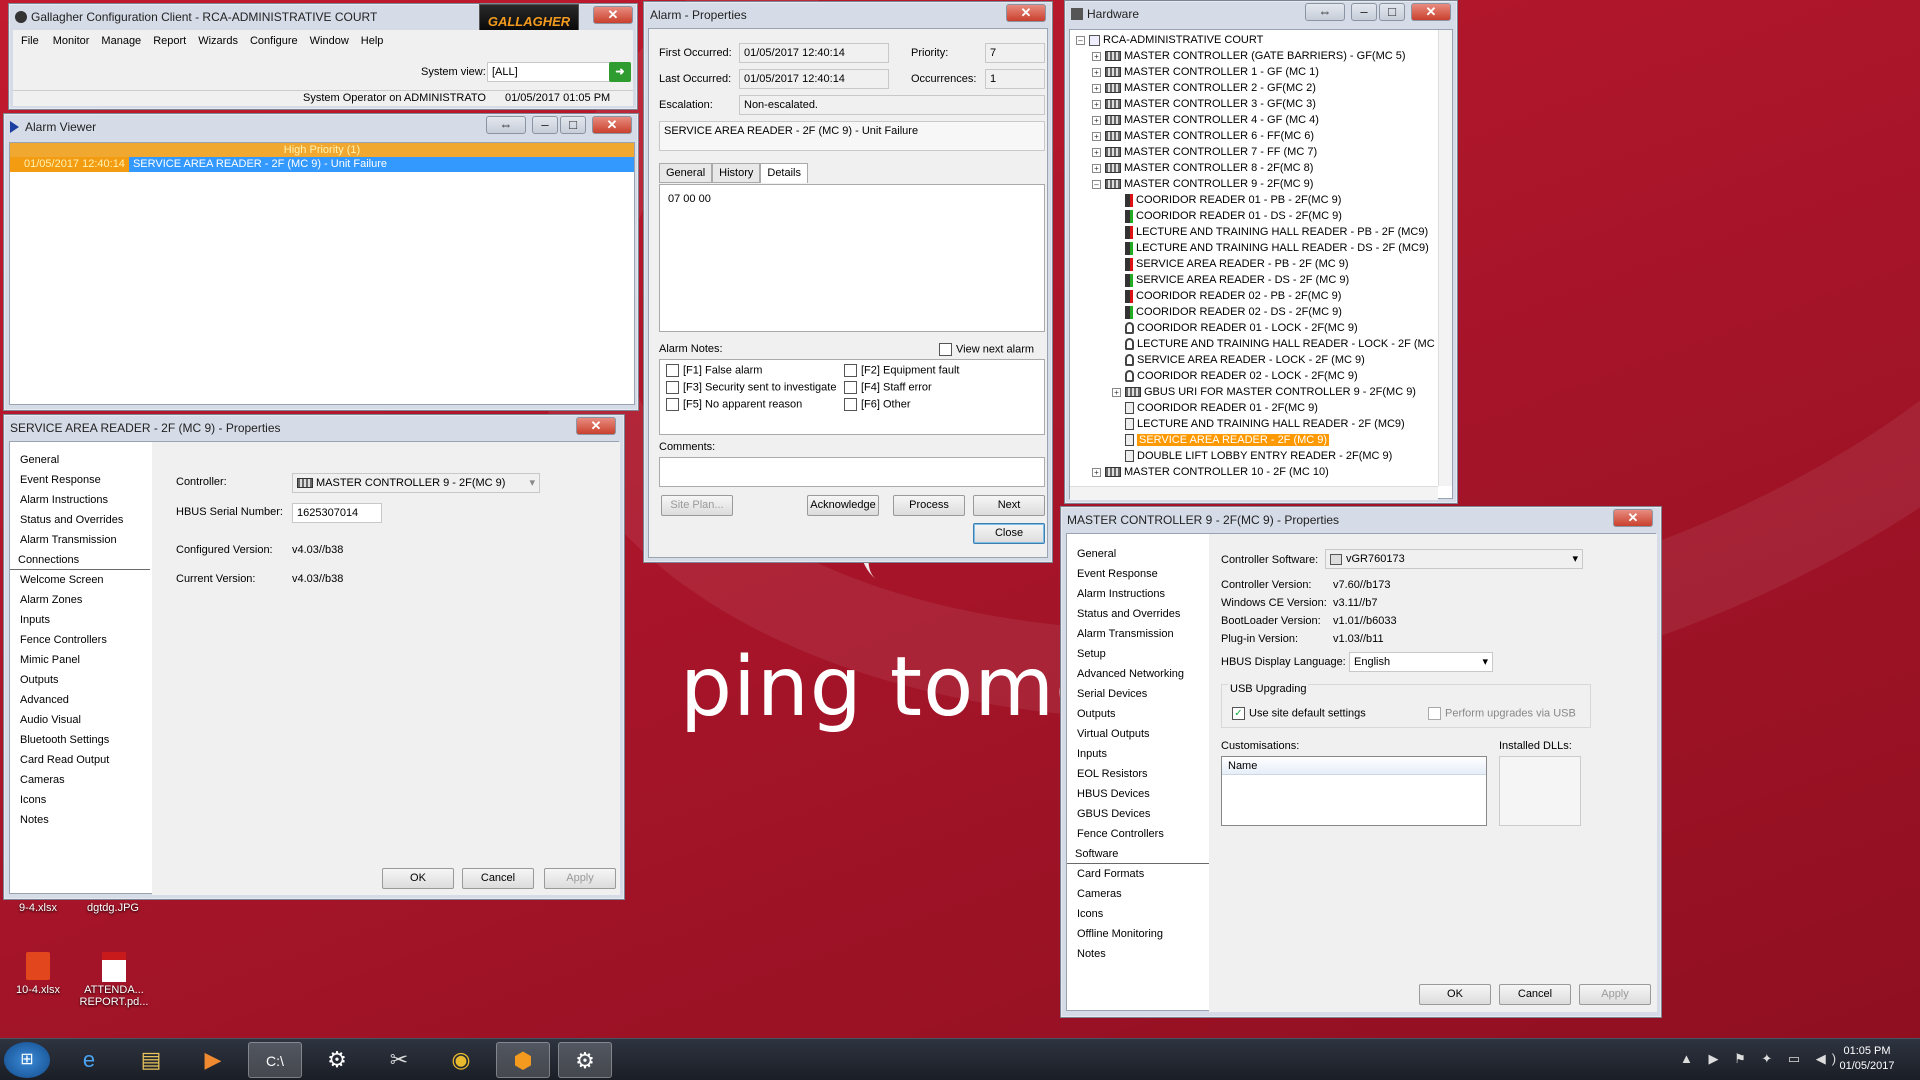 The image size is (1920, 1080). Describe the element at coordinates (929, 505) in the screenshot. I see `process-button: Process` at that location.